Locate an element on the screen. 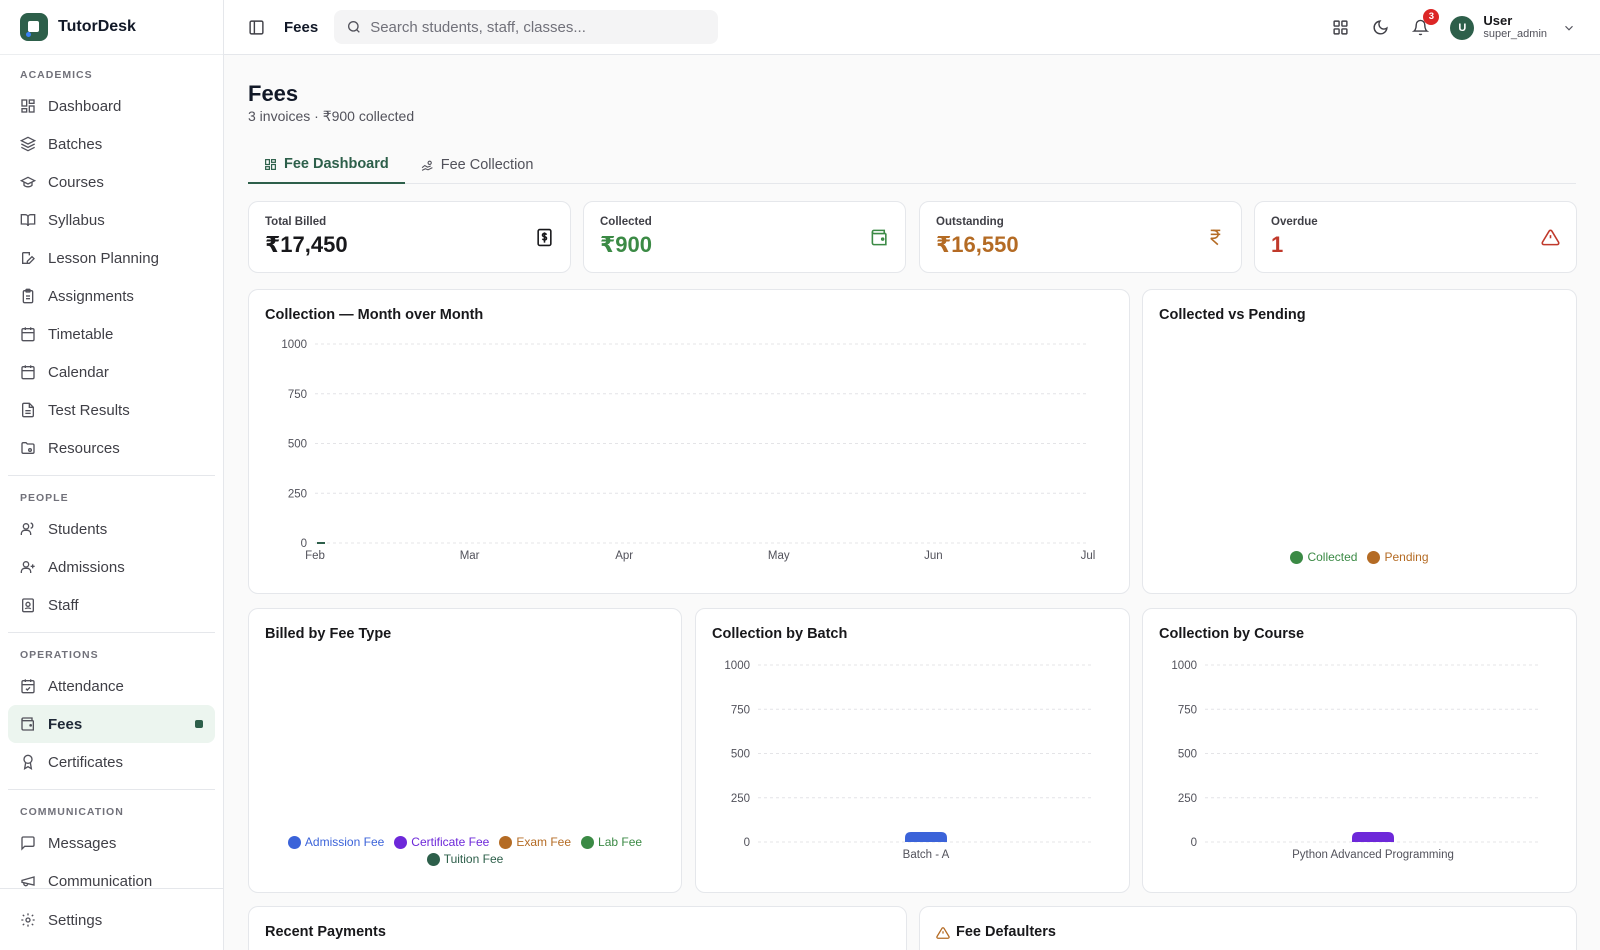 Image resolution: width=1600 pixels, height=950 pixels. search-icon is located at coordinates (354, 27).